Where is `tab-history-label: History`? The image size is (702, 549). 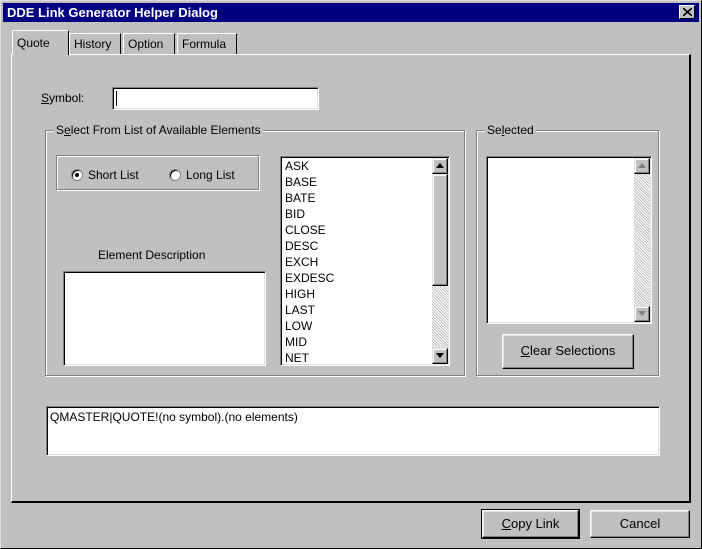 tab-history-label: History is located at coordinates (93, 44).